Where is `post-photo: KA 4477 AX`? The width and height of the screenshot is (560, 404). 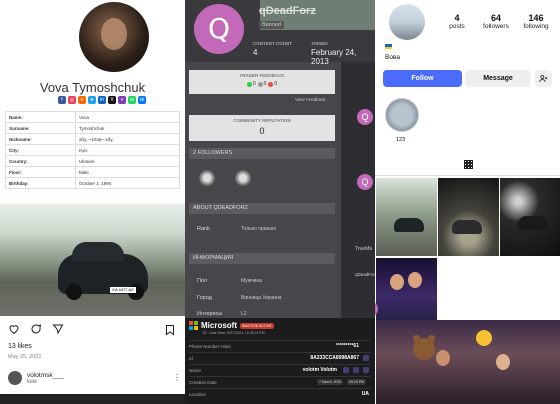
post-photo: KA 4477 AX is located at coordinates (92, 260).